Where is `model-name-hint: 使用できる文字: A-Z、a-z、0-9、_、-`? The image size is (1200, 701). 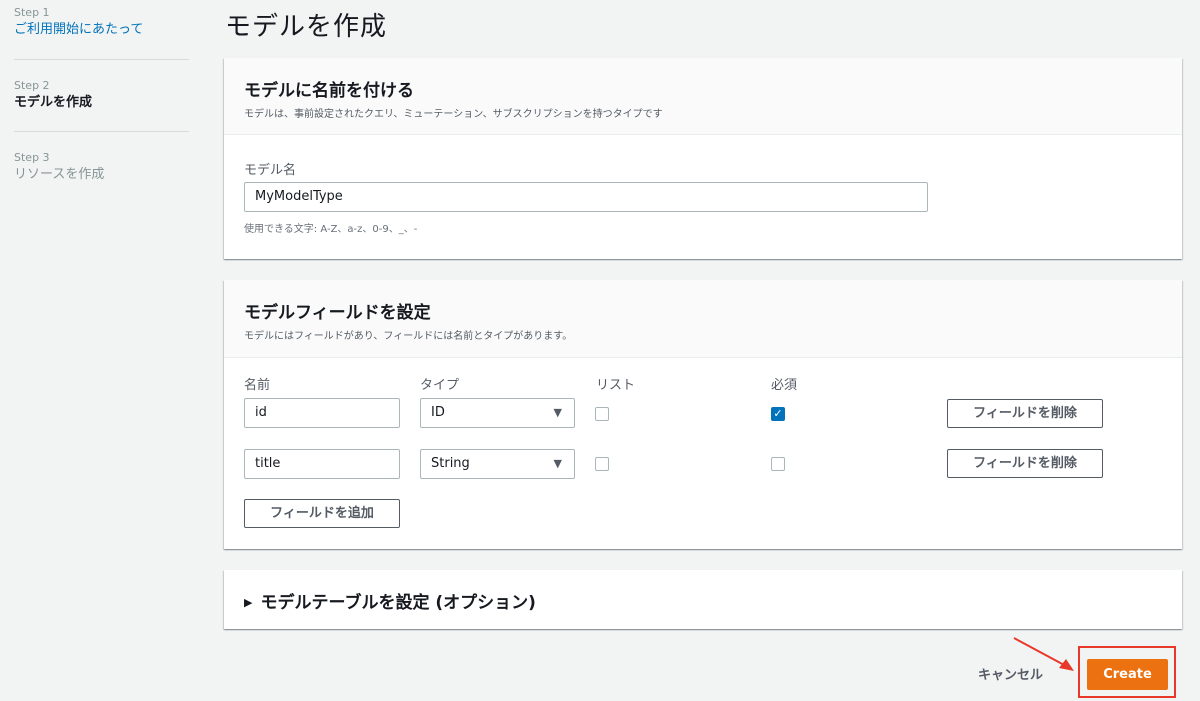
model-name-hint: 使用できる文字: A-Z、a-z、0-9、_、- is located at coordinates (331, 229).